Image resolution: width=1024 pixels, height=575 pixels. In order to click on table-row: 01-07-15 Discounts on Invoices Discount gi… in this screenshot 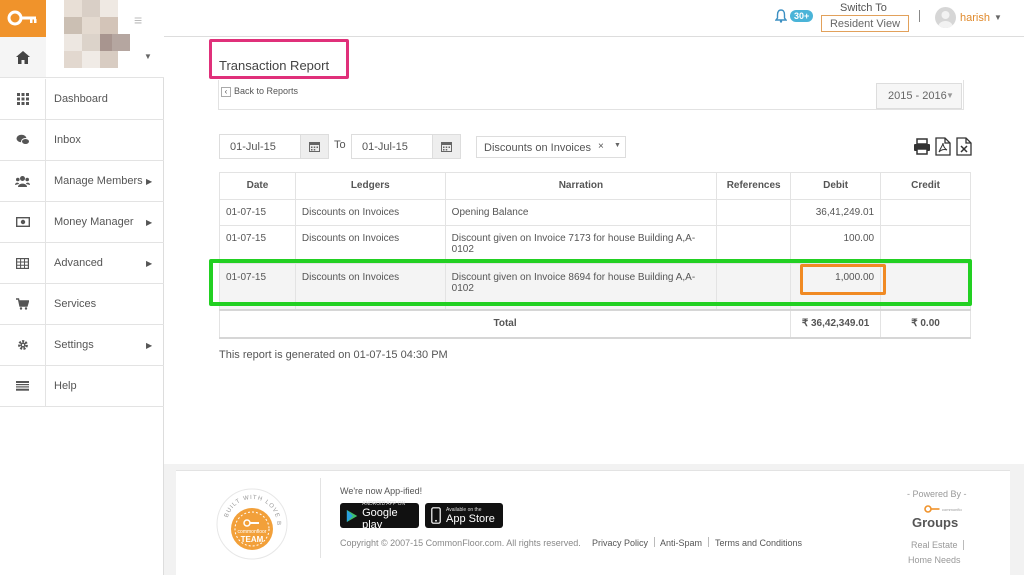, I will do `click(595, 244)`.